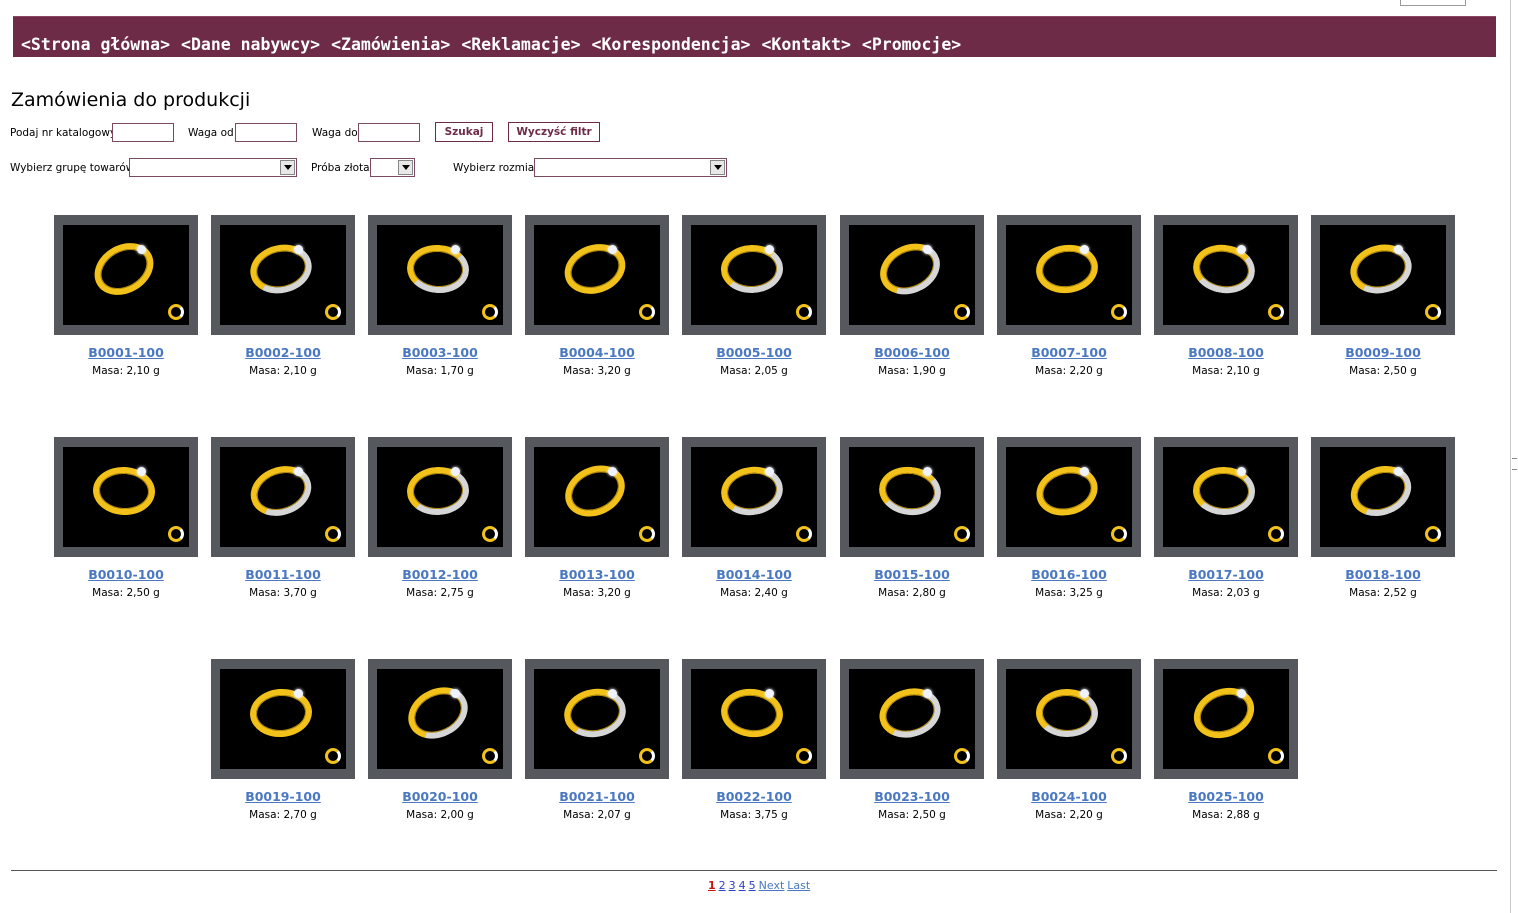 This screenshot has height=913, width=1518. I want to click on product-group-label: Wybierz grupę towarów, so click(72, 168).